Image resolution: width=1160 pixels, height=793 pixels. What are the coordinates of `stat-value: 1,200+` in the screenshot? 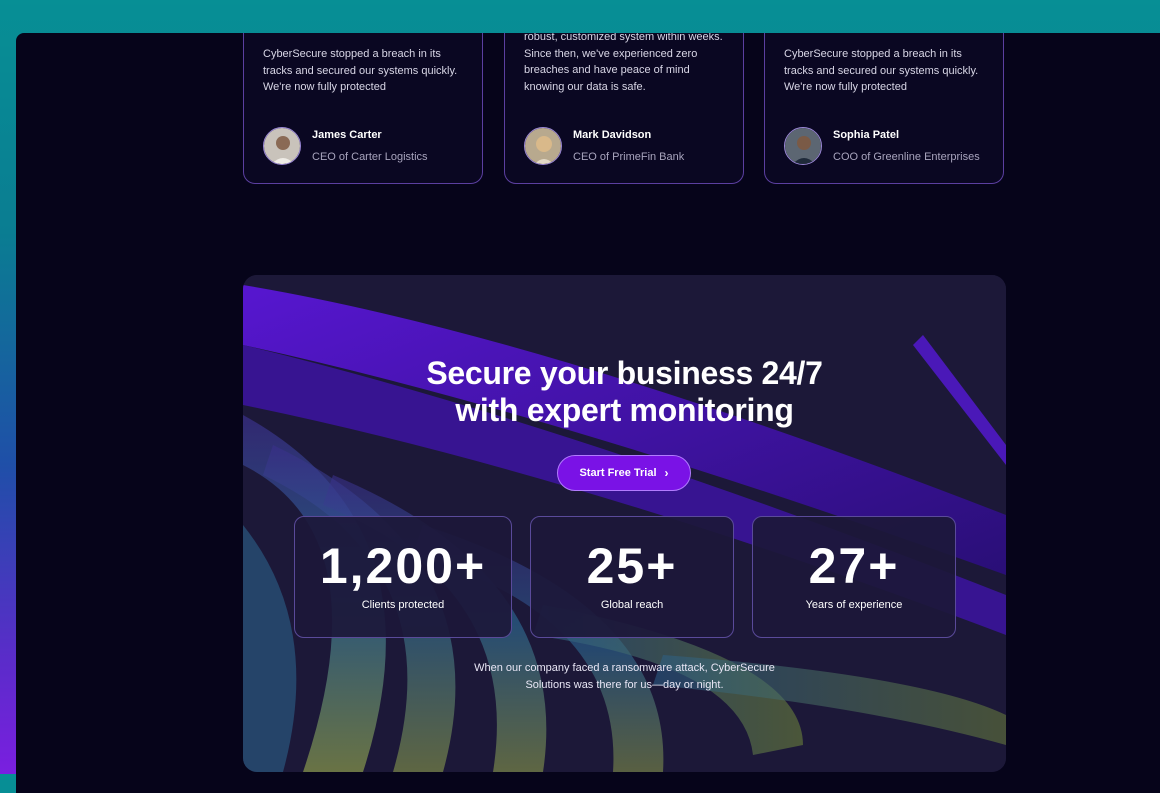 It's located at (403, 566).